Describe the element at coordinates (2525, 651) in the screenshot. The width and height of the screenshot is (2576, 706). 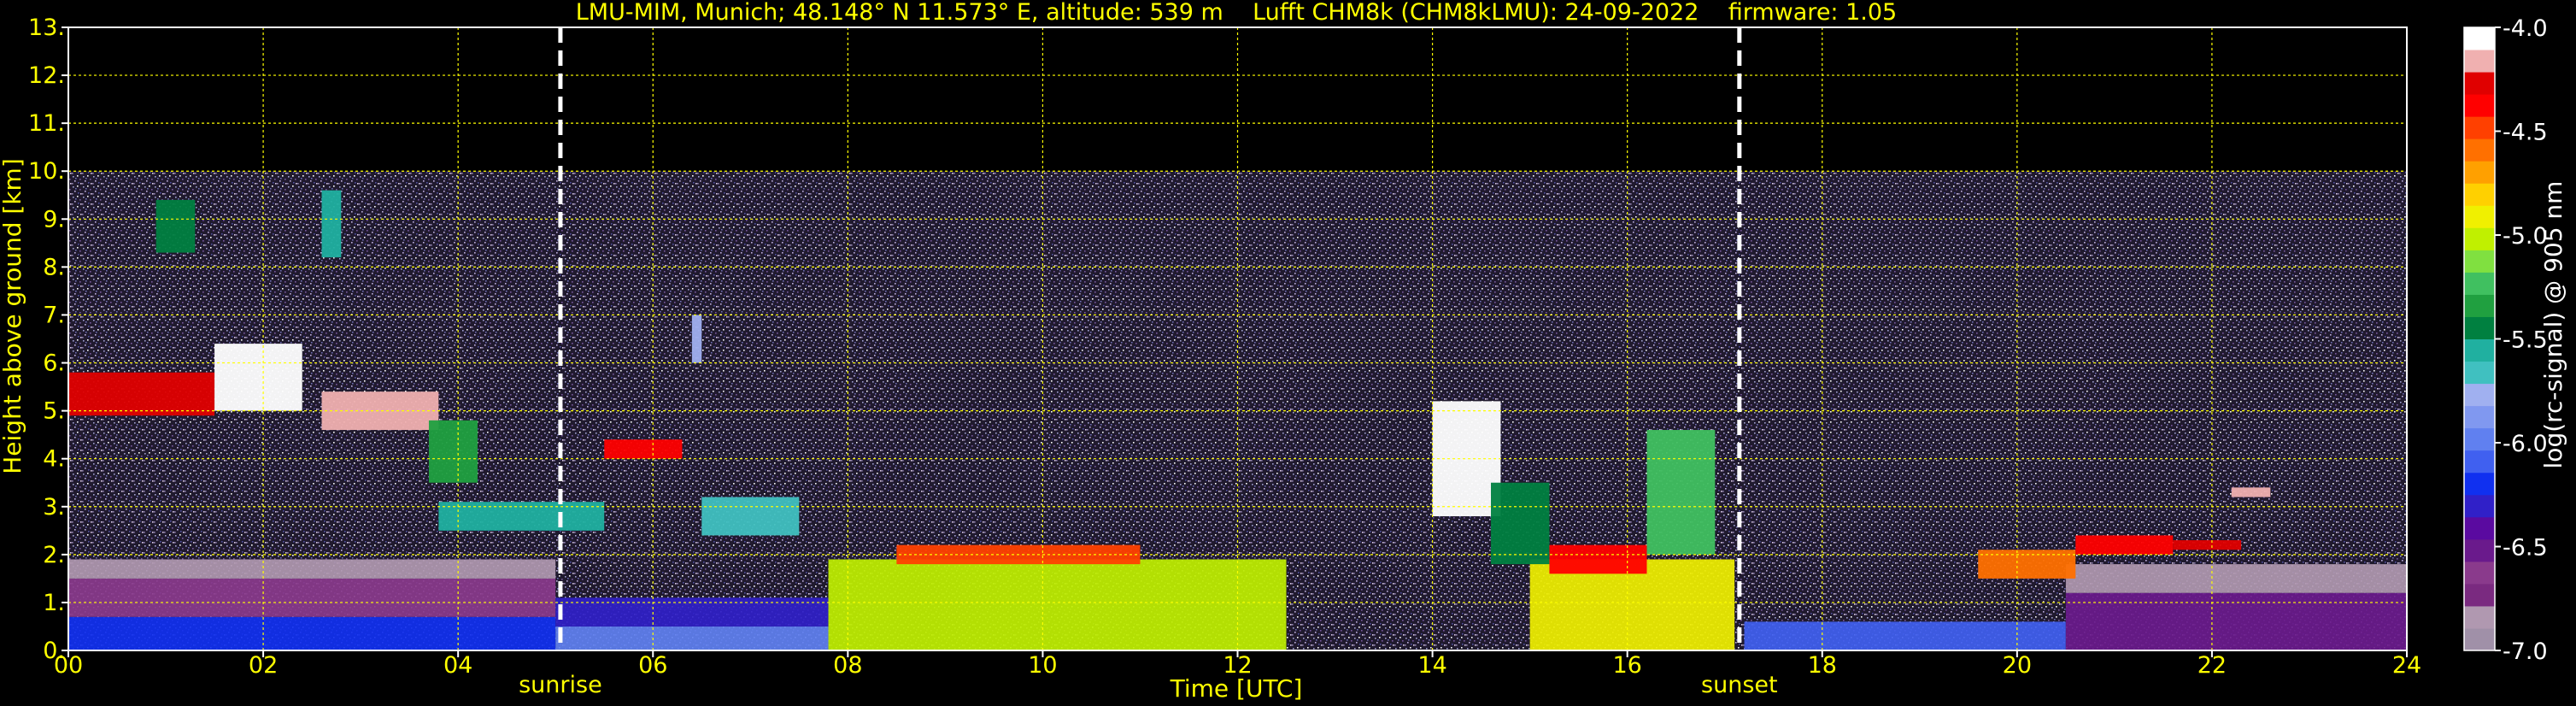
I see `colorbar-tick-label: -7.0` at that location.